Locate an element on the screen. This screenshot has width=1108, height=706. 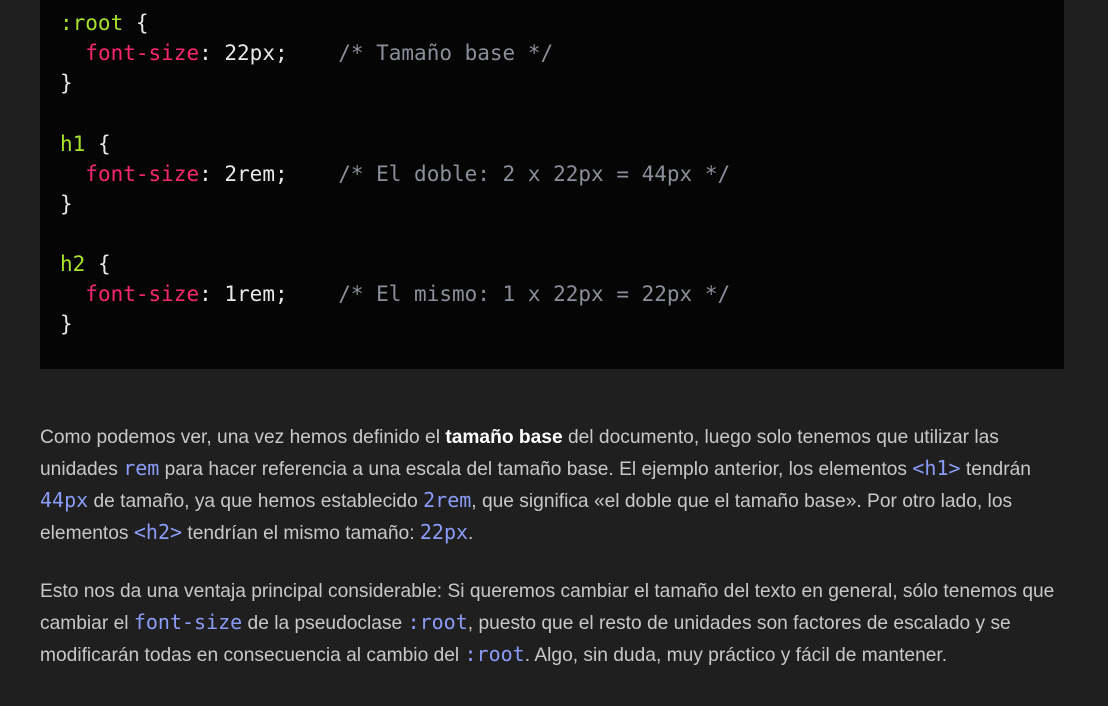
code-line-h2-open: h2 { is located at coordinates (85, 264).